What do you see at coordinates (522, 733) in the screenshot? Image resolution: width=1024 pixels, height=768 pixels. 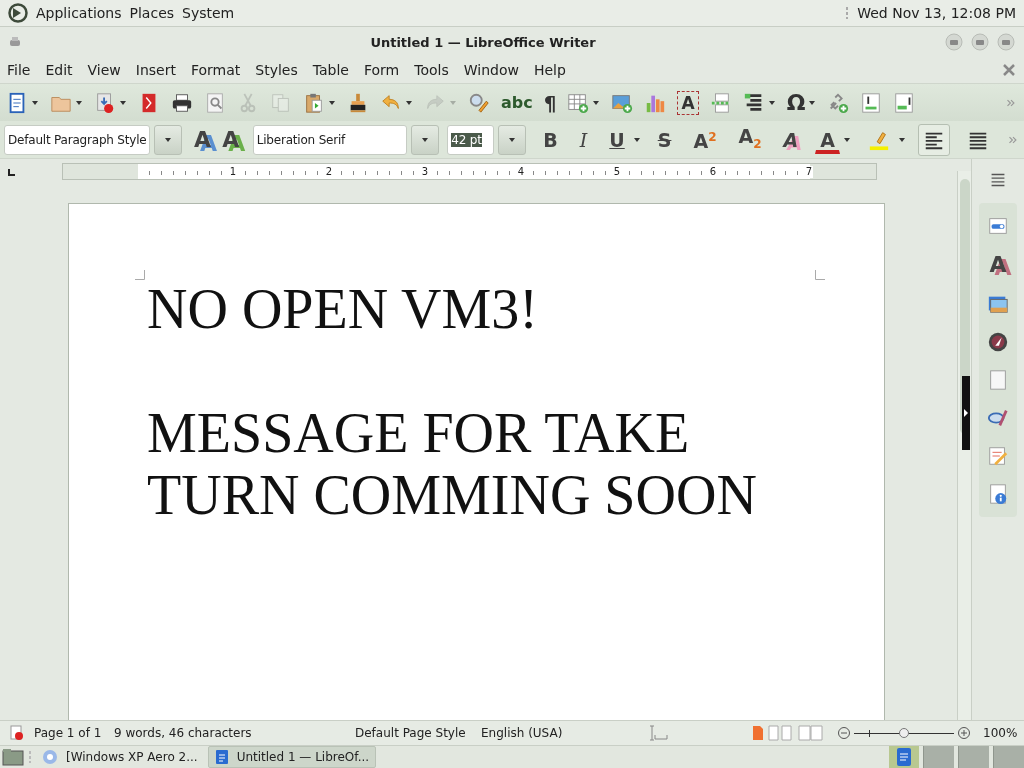 I see `status-text: English (USA)` at bounding box center [522, 733].